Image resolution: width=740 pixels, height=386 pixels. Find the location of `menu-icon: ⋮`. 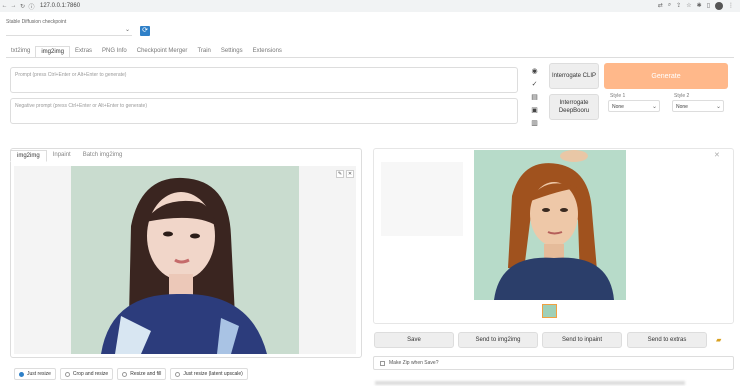

menu-icon: ⋮ is located at coordinates (731, 6).